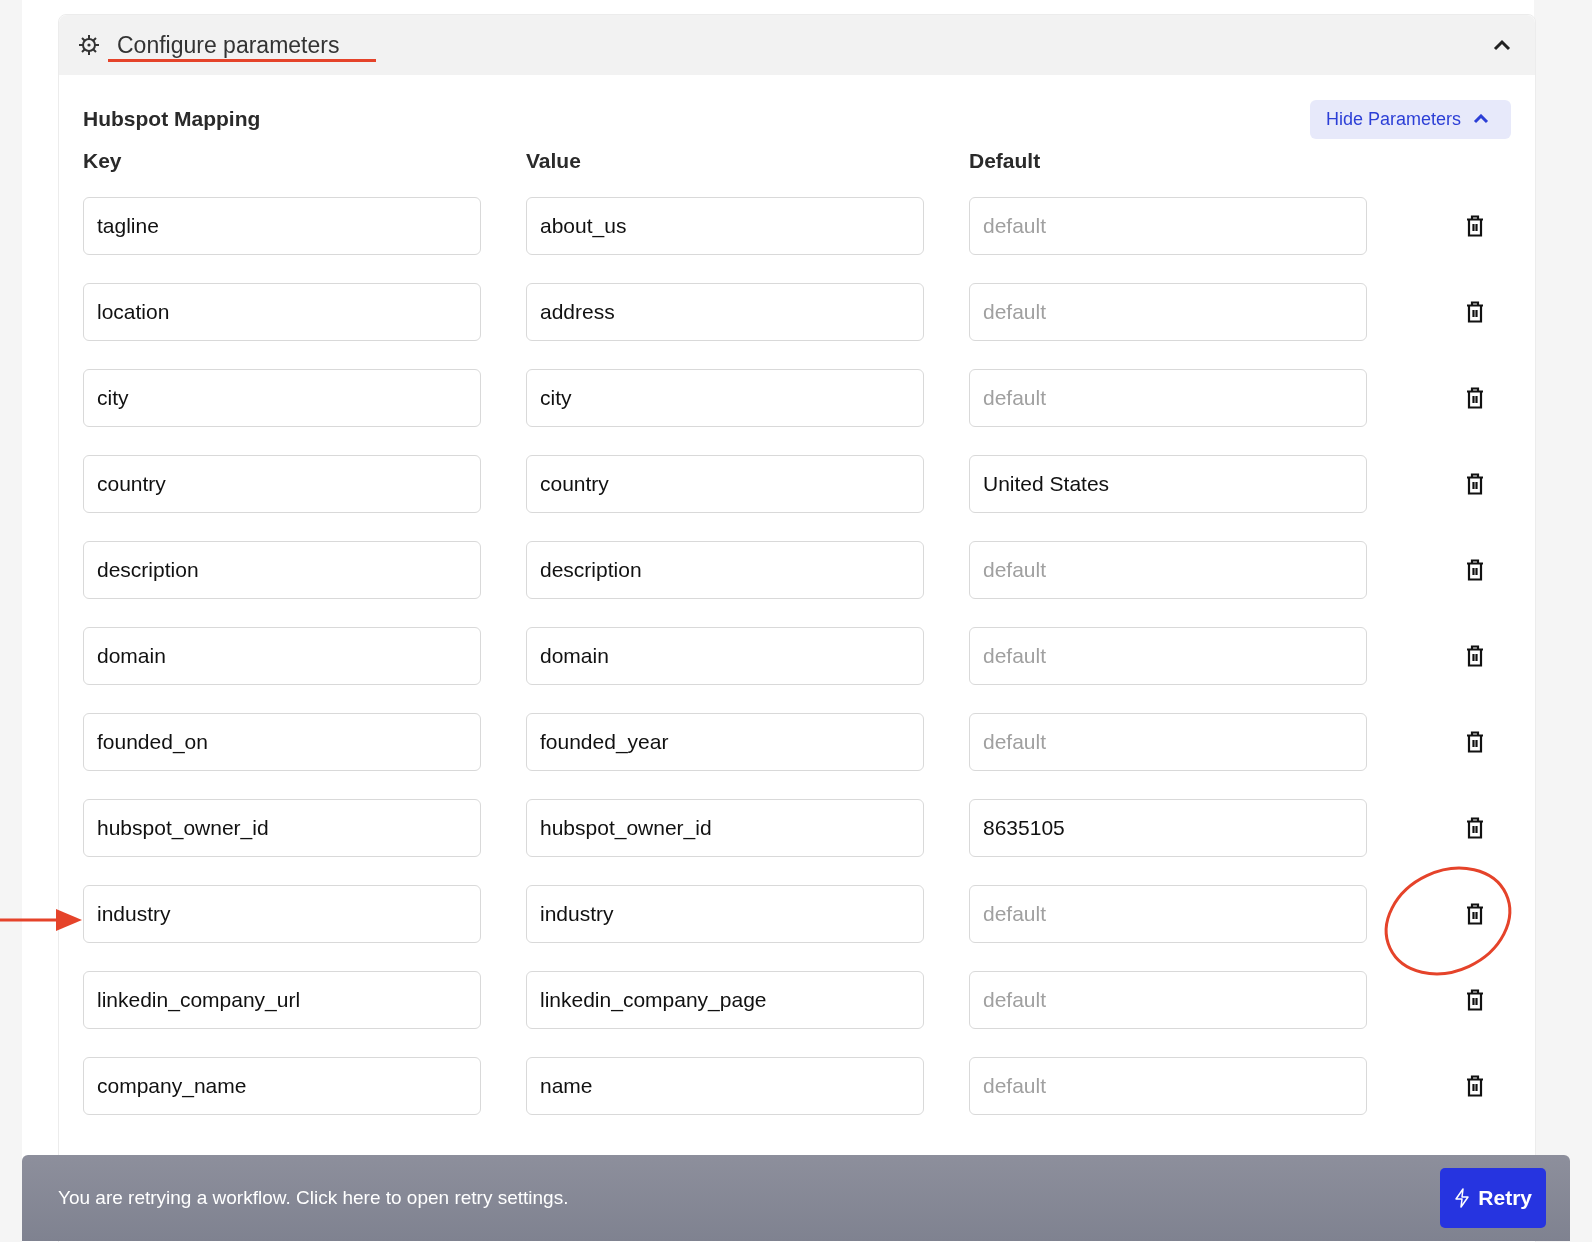 The width and height of the screenshot is (1592, 1242). I want to click on default-field: 8635105, so click(1168, 828).